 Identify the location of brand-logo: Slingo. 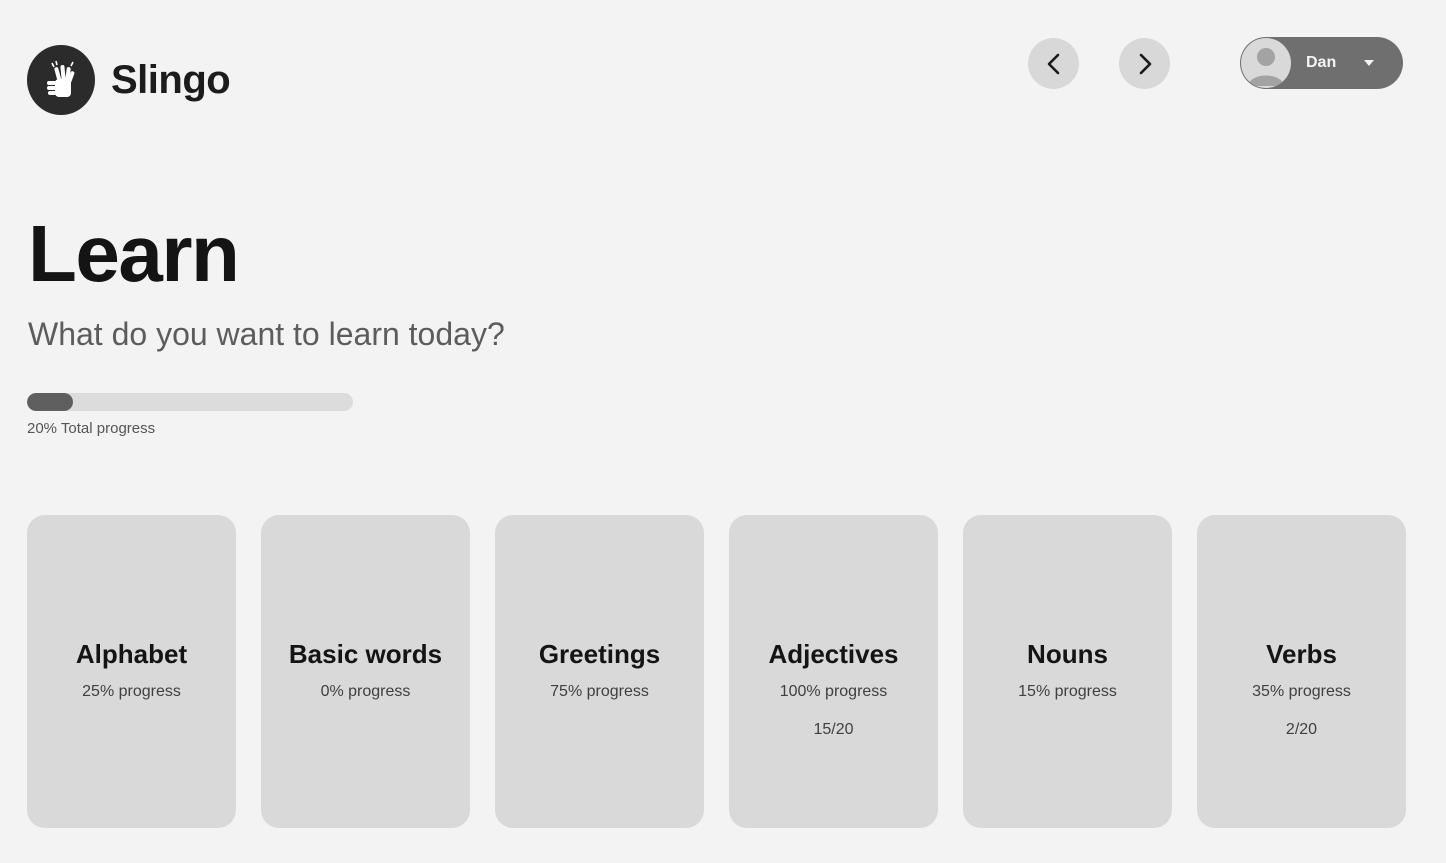
(129, 80).